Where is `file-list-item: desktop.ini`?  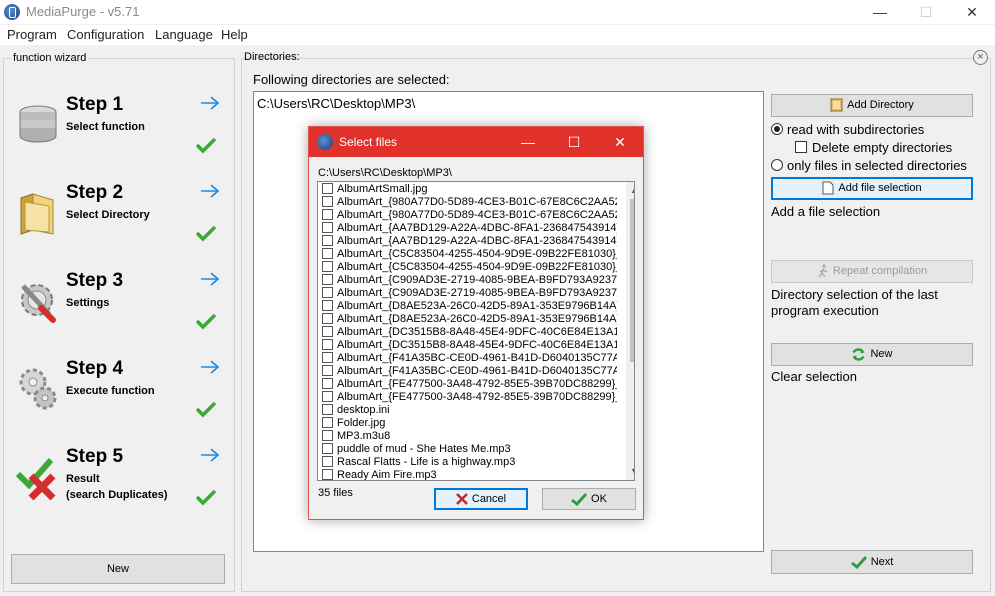 file-list-item: desktop.ini is located at coordinates (469, 410).